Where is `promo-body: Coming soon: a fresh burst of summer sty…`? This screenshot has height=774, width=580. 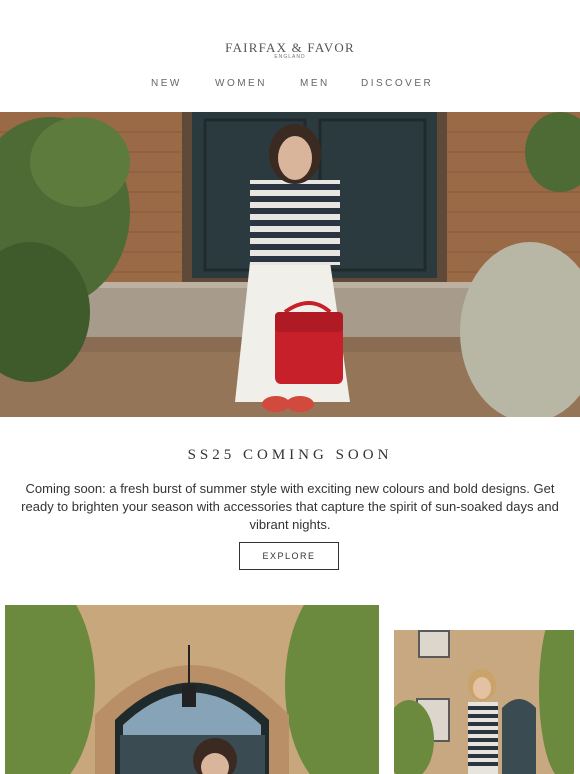 promo-body: Coming soon: a fresh burst of summer sty… is located at coordinates (290, 506).